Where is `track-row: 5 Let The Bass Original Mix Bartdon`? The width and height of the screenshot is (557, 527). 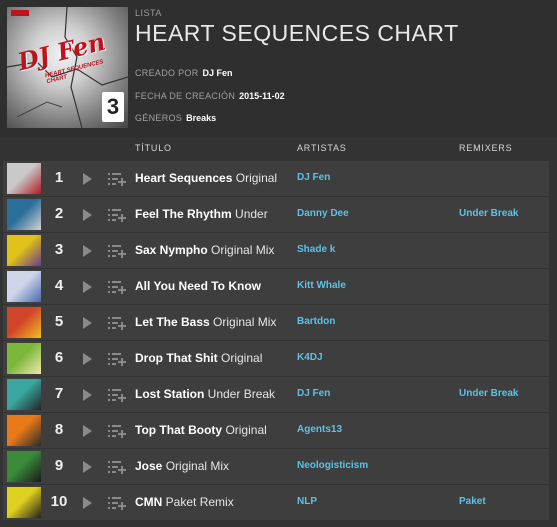 track-row: 5 Let The Bass Original Mix Bartdon is located at coordinates (276, 322).